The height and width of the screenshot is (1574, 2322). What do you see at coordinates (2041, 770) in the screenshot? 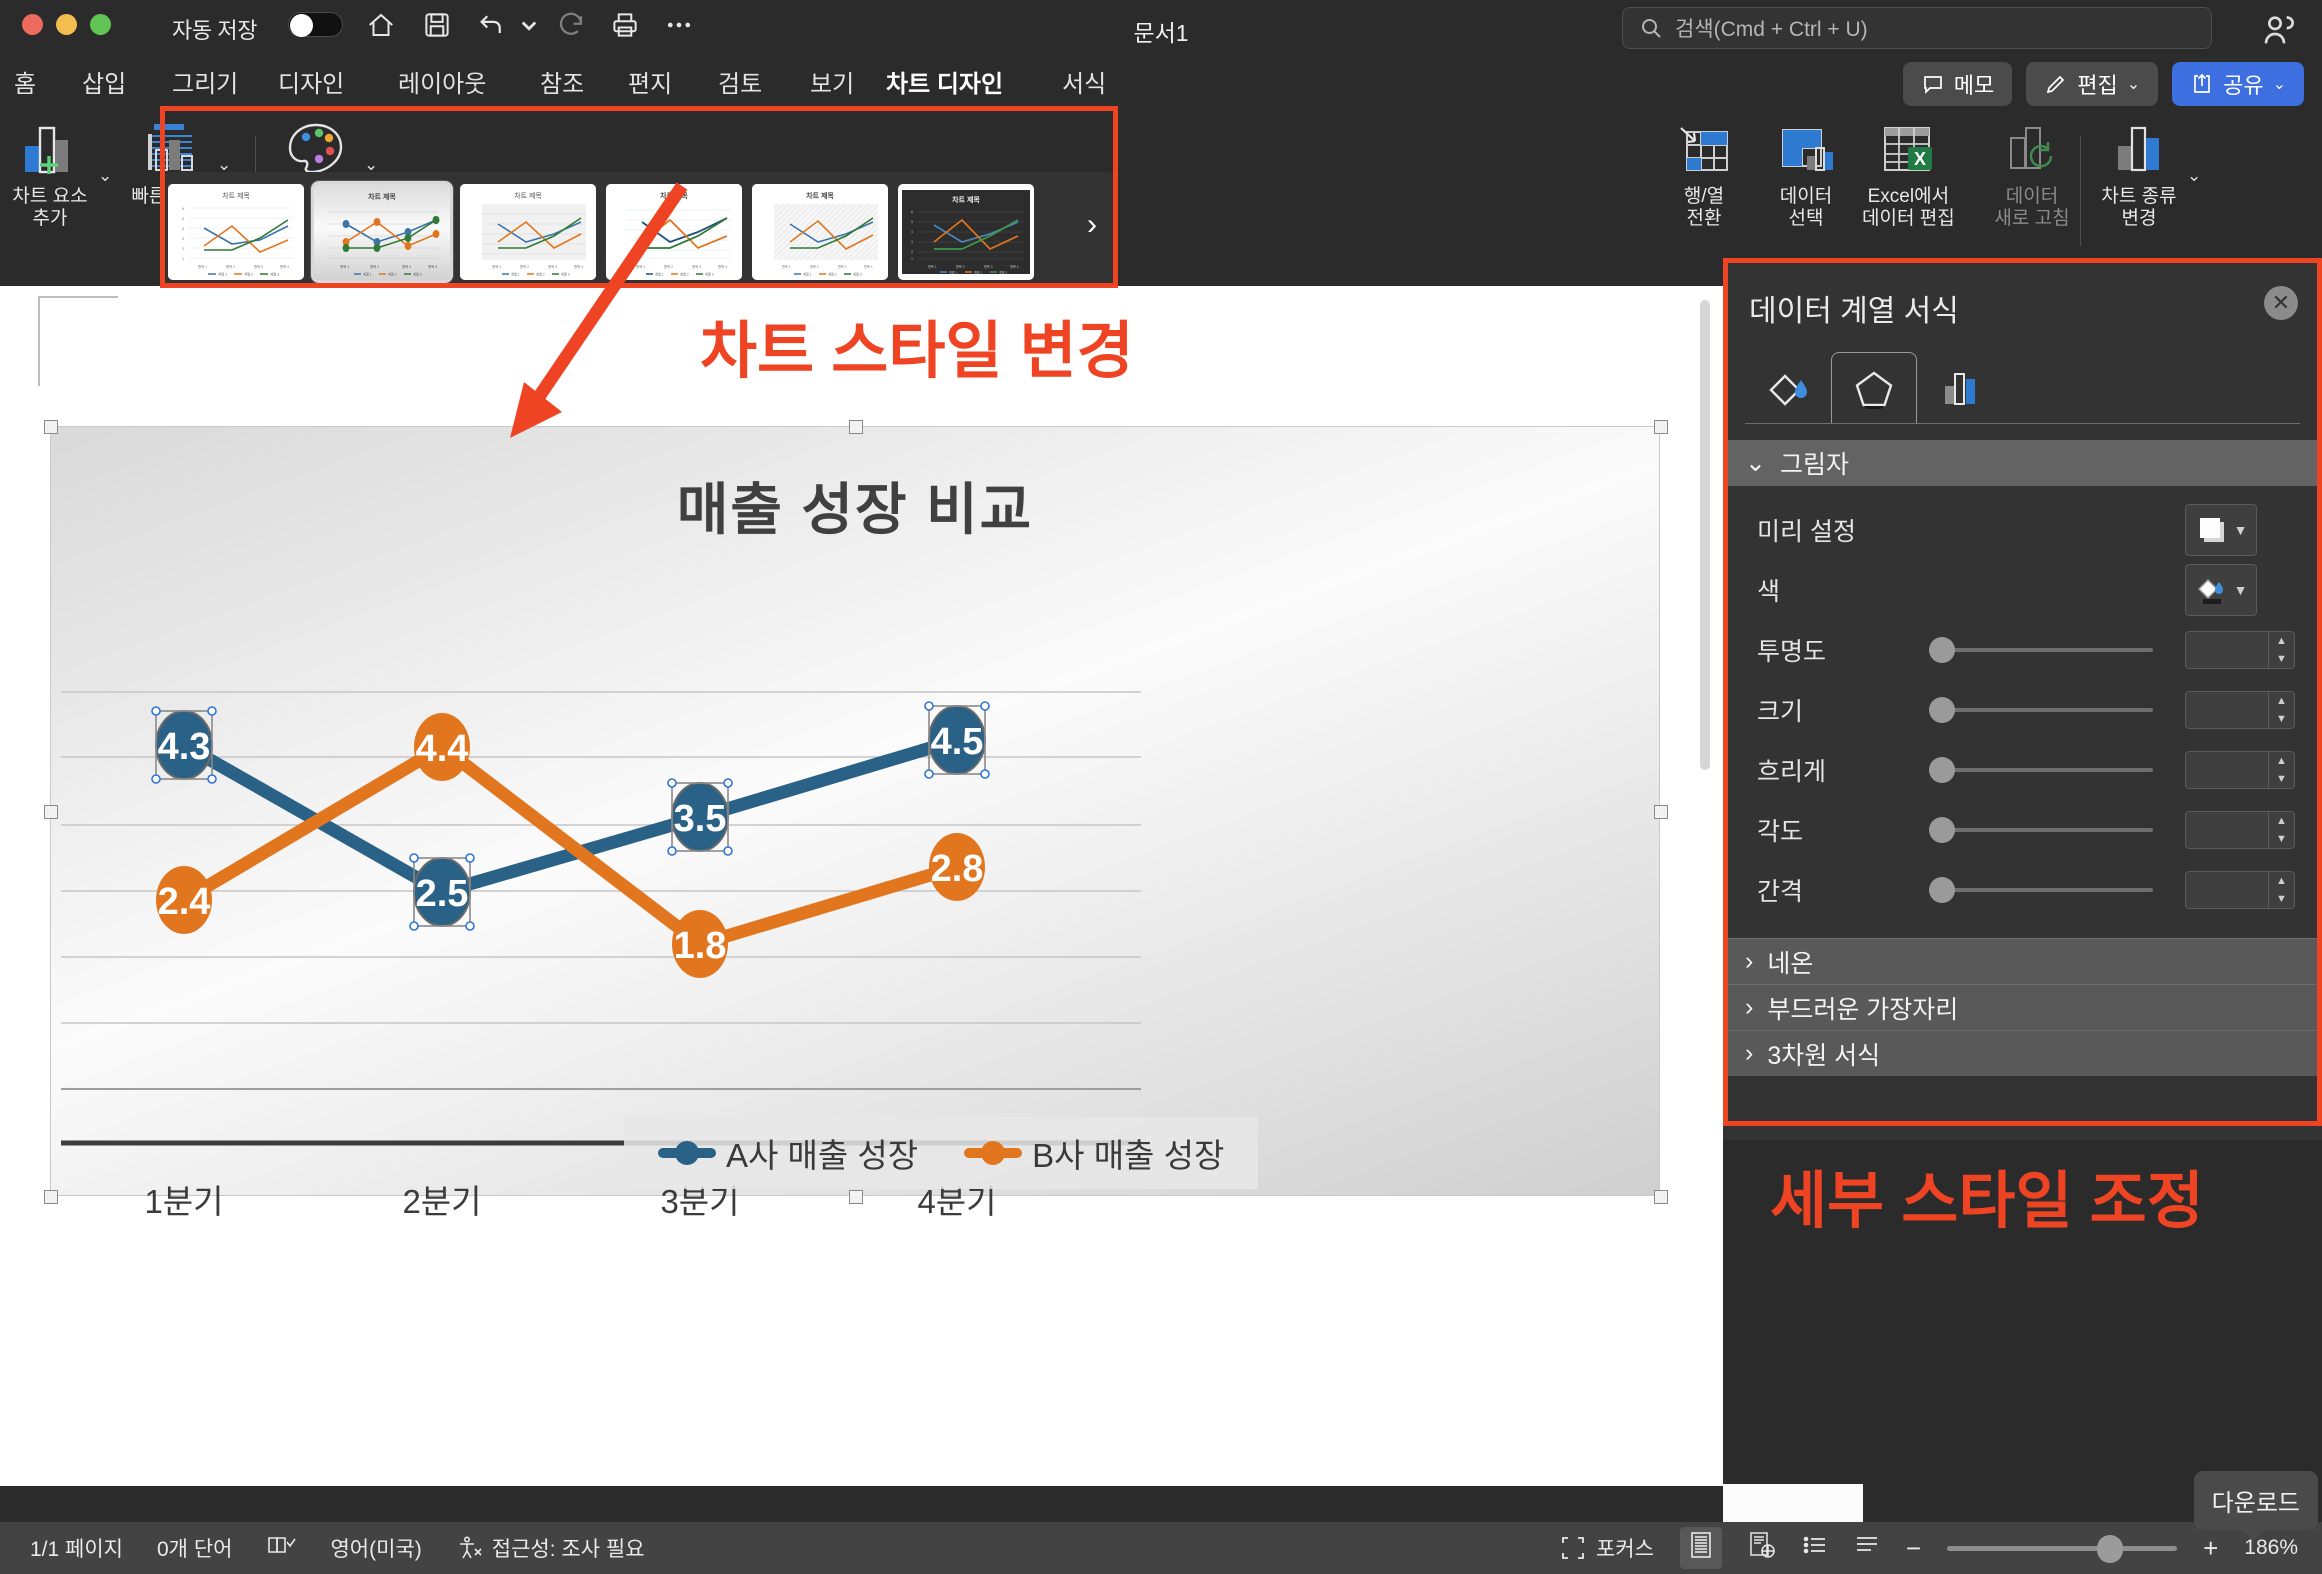
I see `blur-slider` at bounding box center [2041, 770].